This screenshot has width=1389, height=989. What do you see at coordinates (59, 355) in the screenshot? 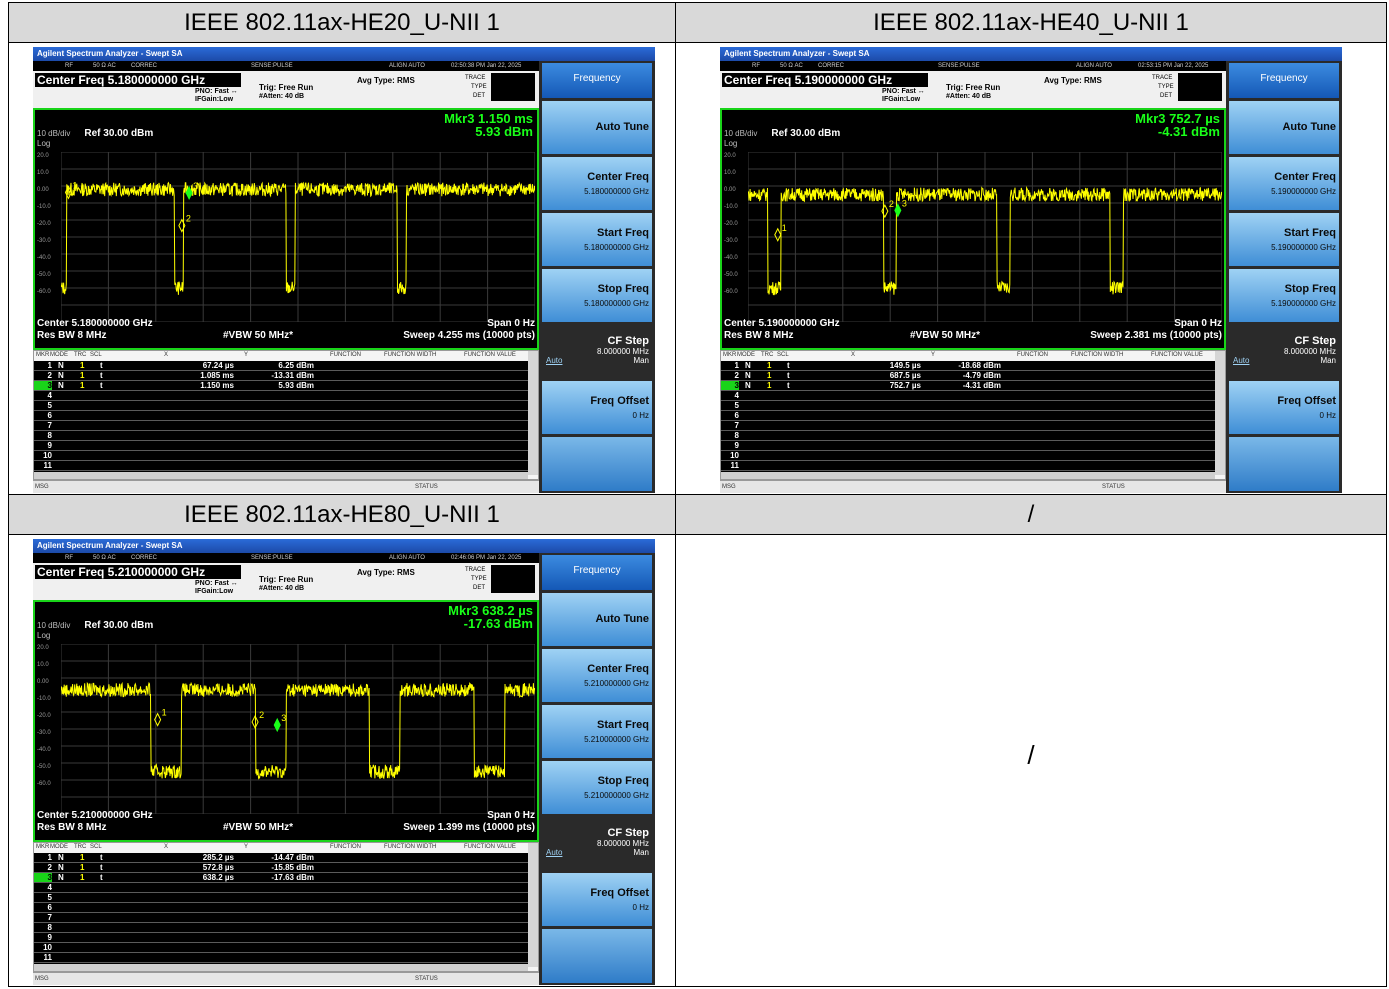
I see `table-column-header: MODE` at bounding box center [59, 355].